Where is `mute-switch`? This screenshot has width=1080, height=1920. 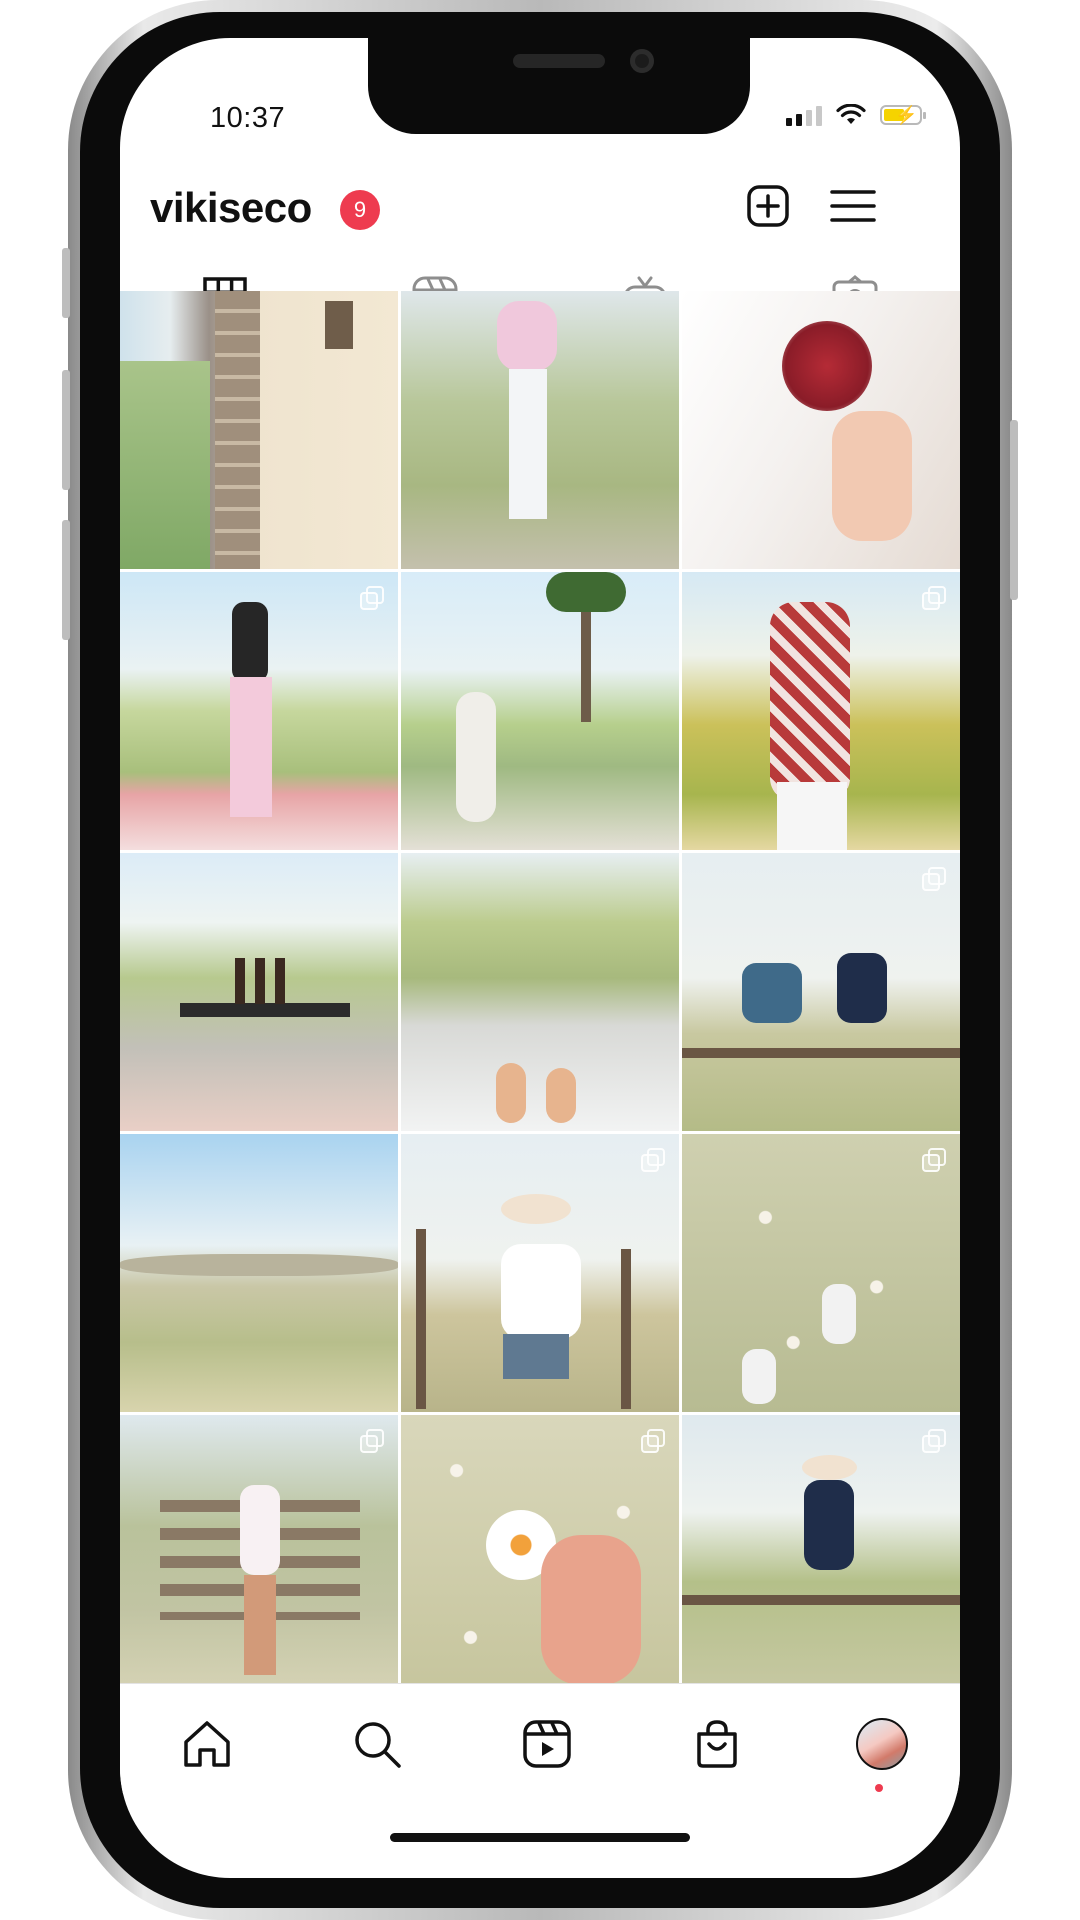
mute-switch is located at coordinates (66, 283).